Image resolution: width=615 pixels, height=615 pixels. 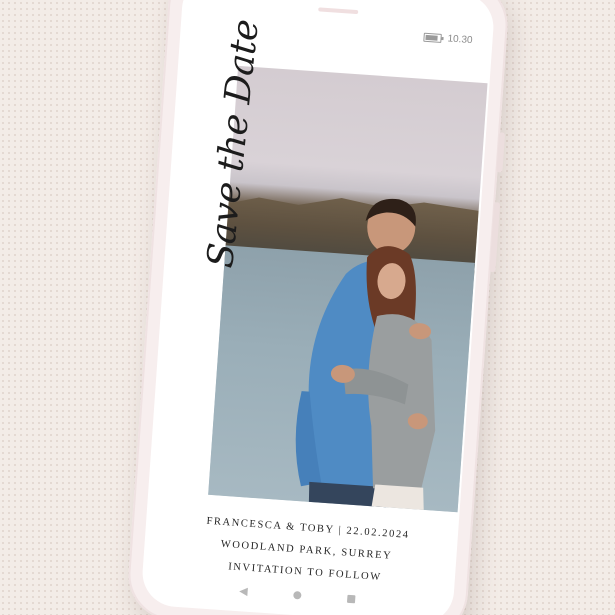 I want to click on status-bar: 10.30, so click(x=448, y=38).